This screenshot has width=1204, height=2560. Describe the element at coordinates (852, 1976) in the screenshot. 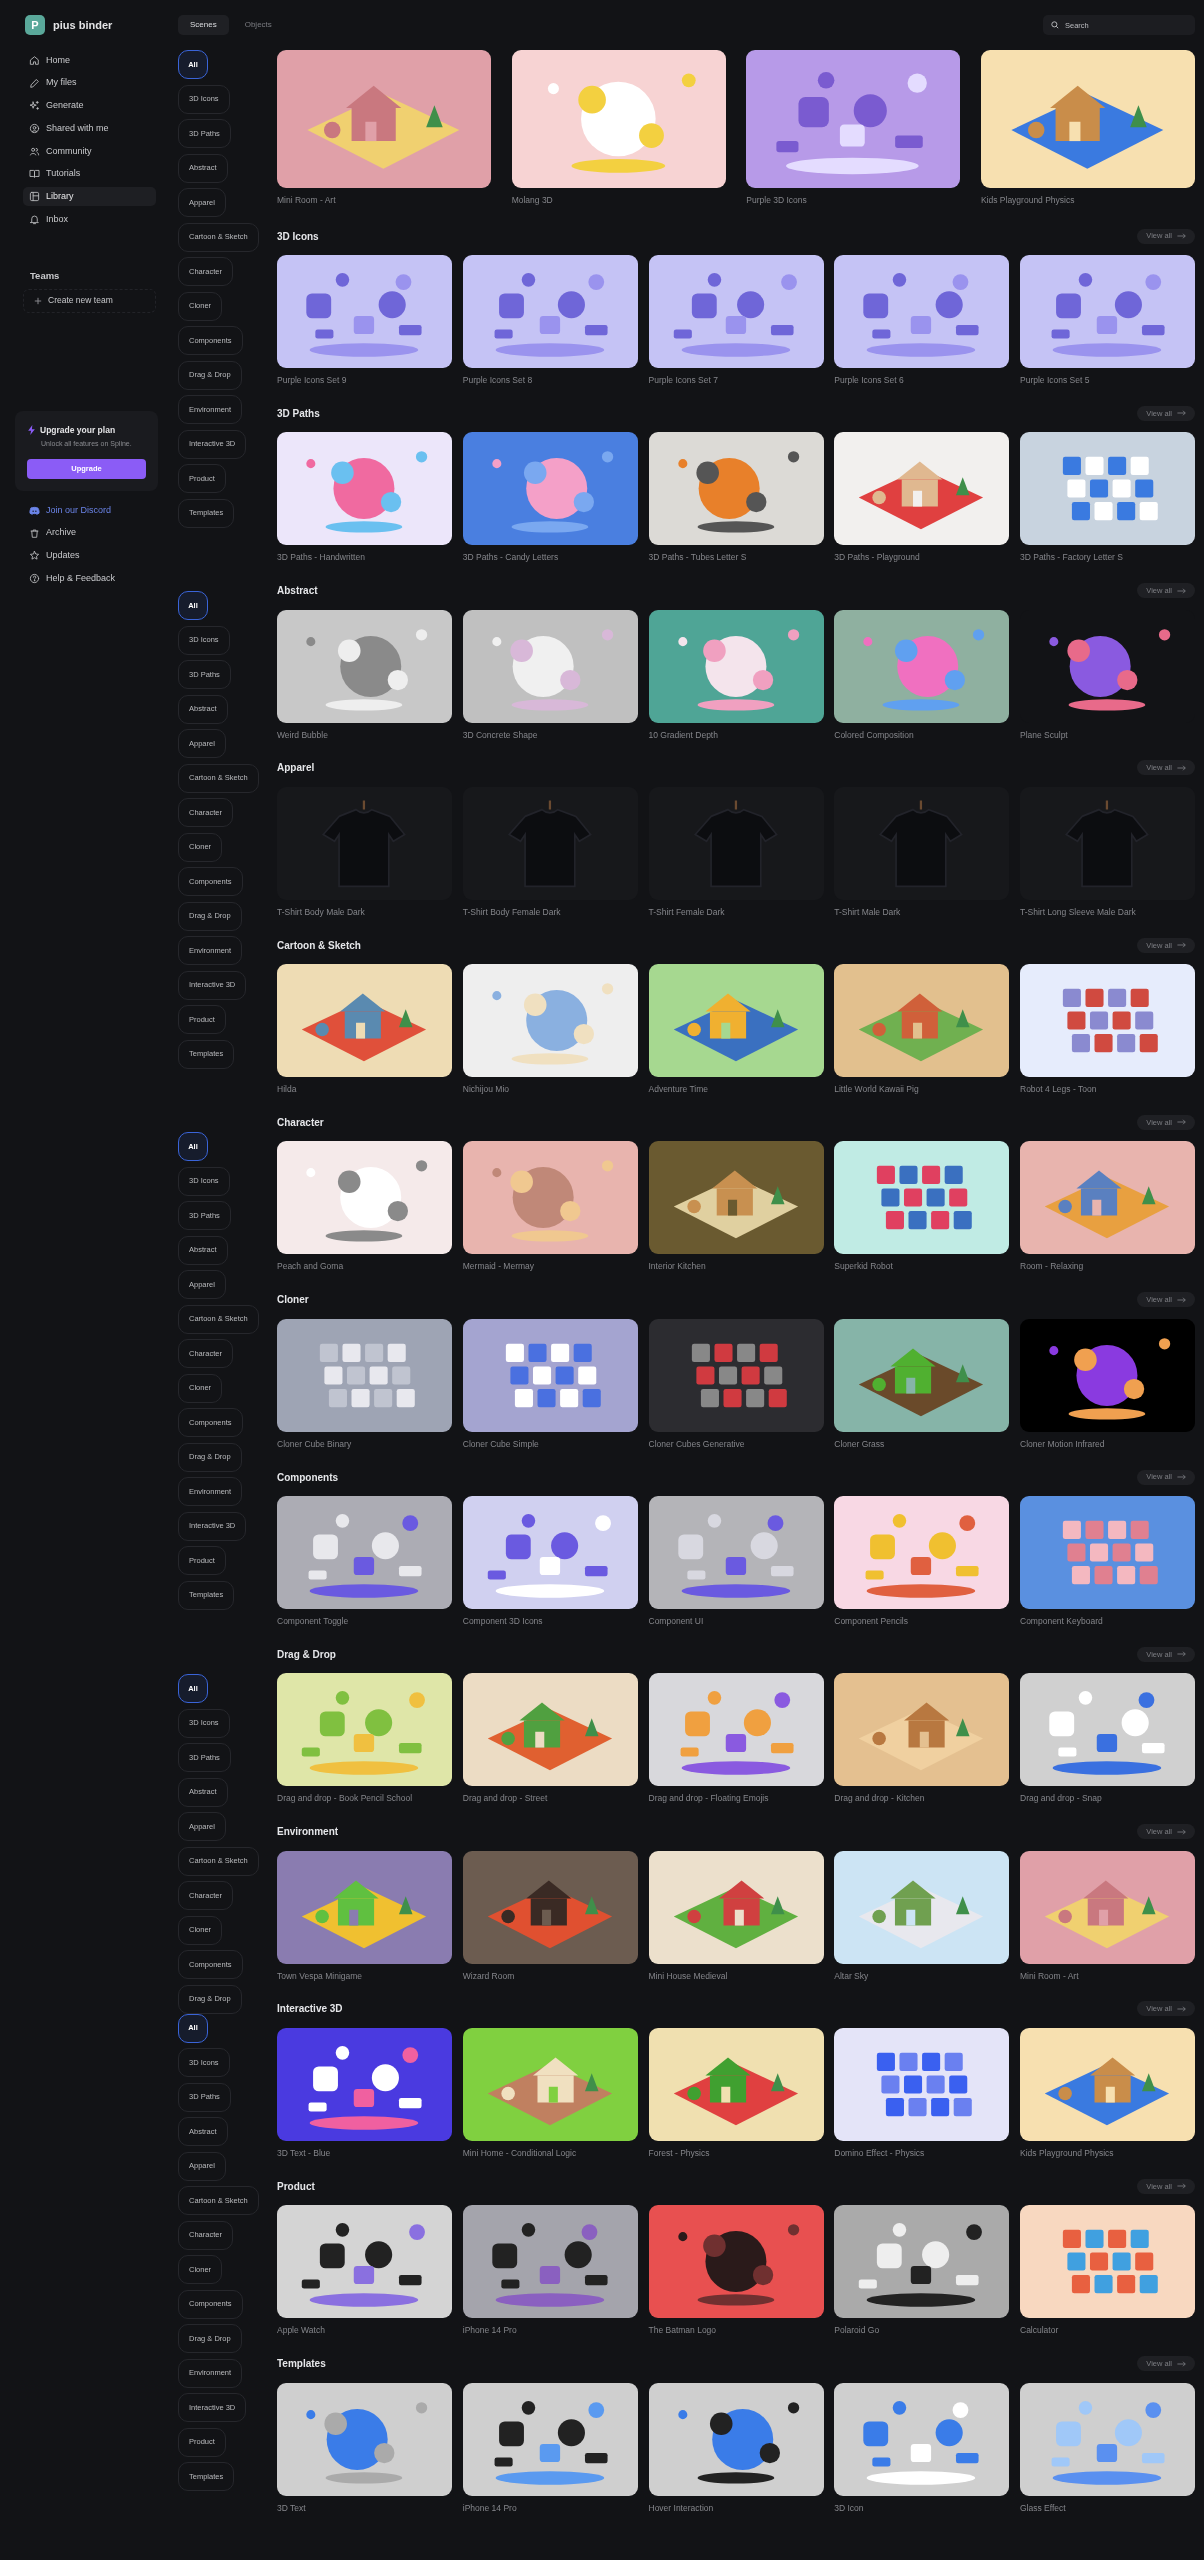

I see `card-title: Altar Sky` at that location.